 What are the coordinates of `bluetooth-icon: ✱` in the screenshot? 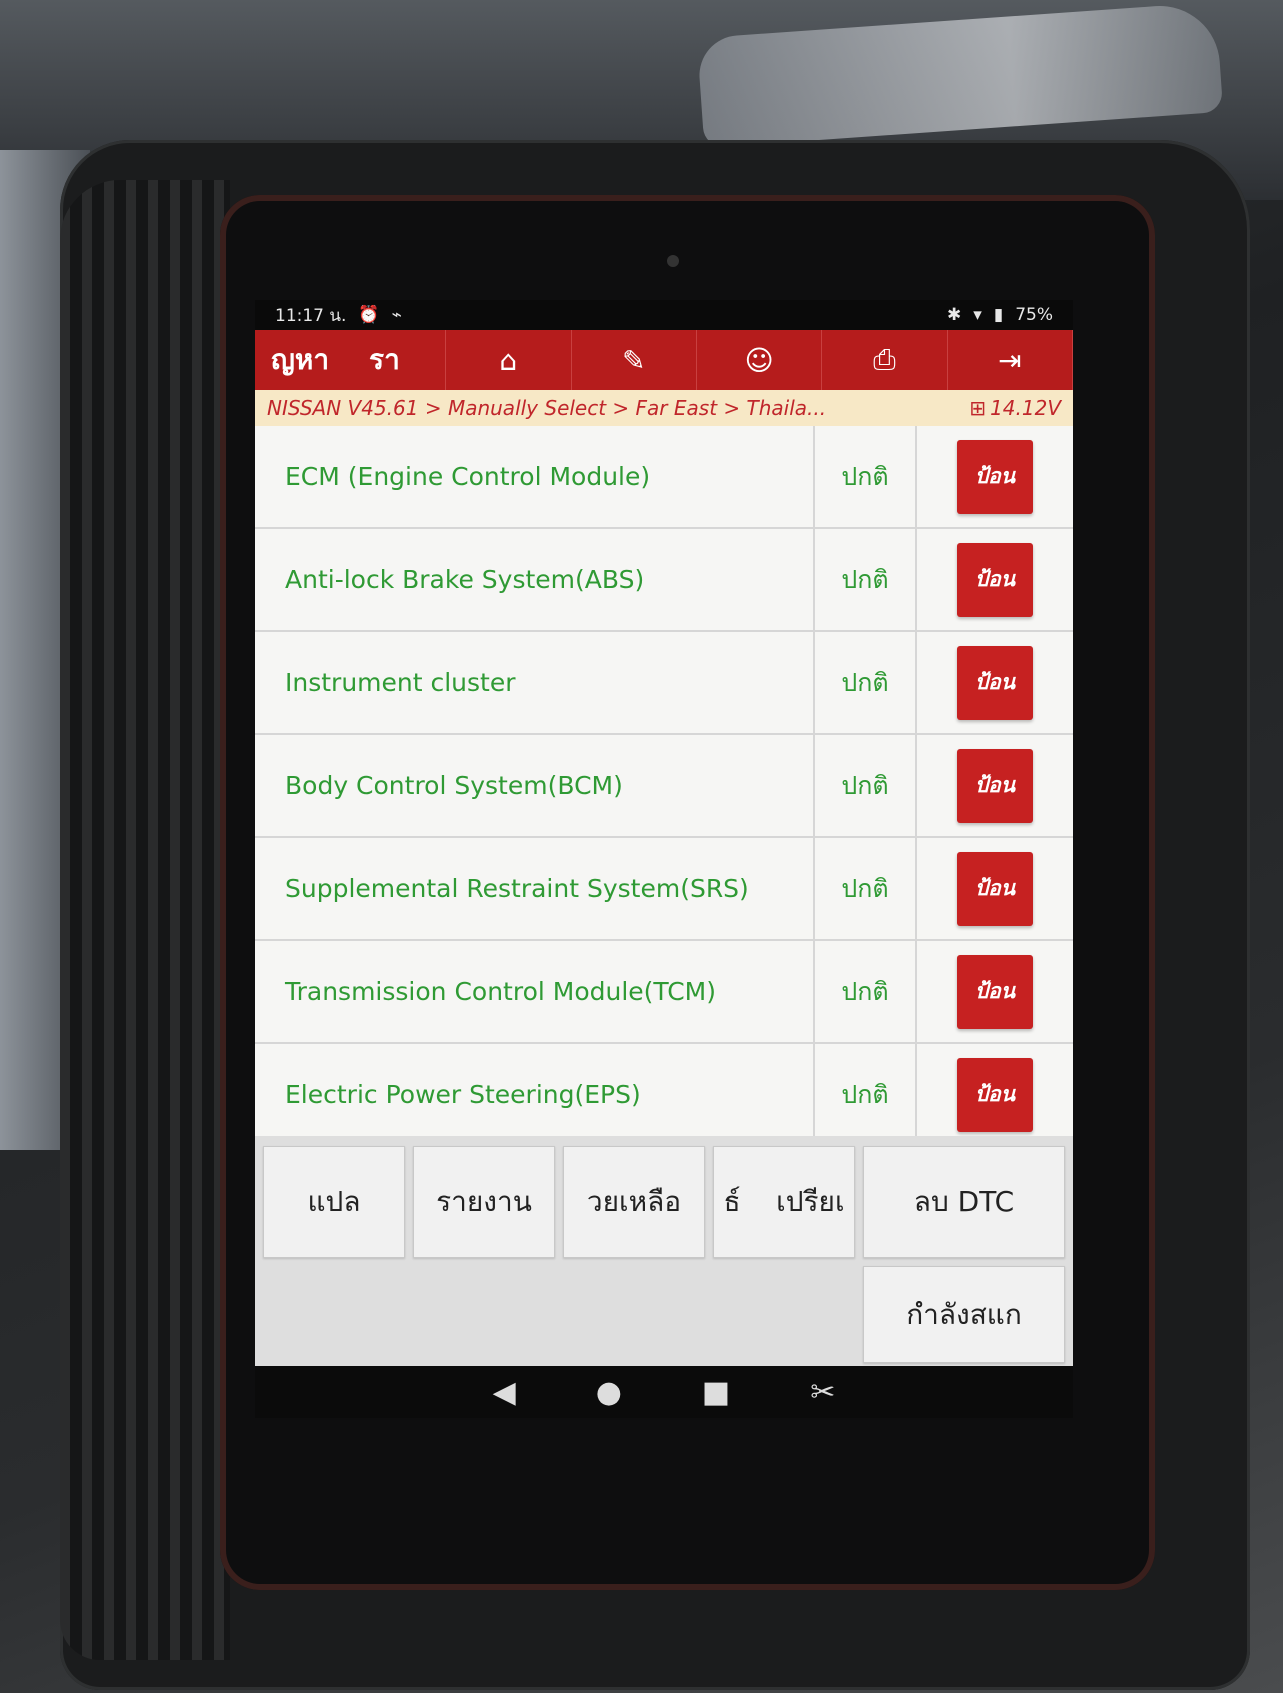 It's located at (954, 315).